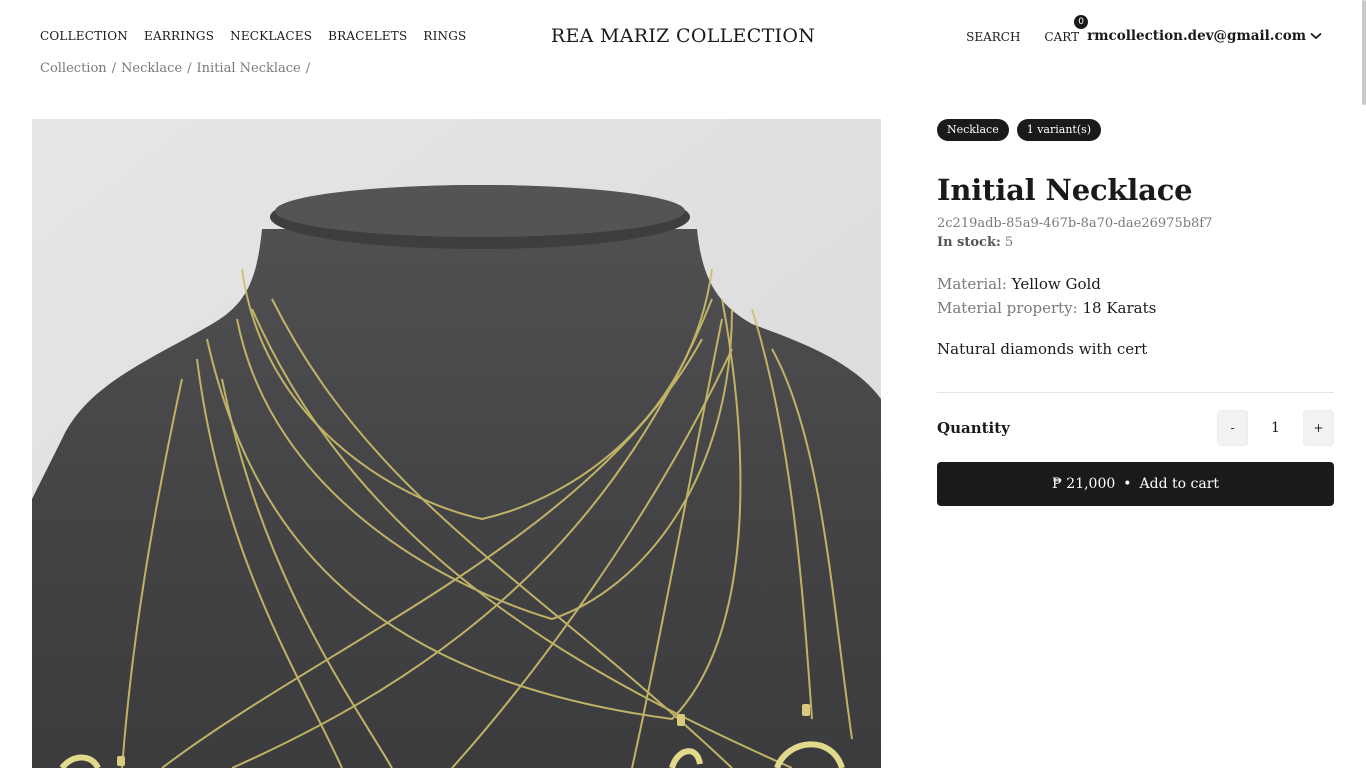 This screenshot has width=1366, height=768. I want to click on material-value: Yellow Gold, so click(1056, 283).